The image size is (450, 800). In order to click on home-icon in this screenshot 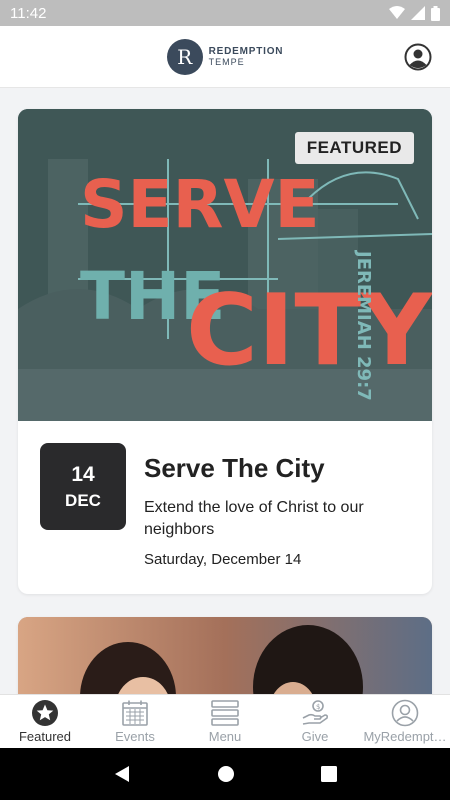, I will do `click(226, 774)`.